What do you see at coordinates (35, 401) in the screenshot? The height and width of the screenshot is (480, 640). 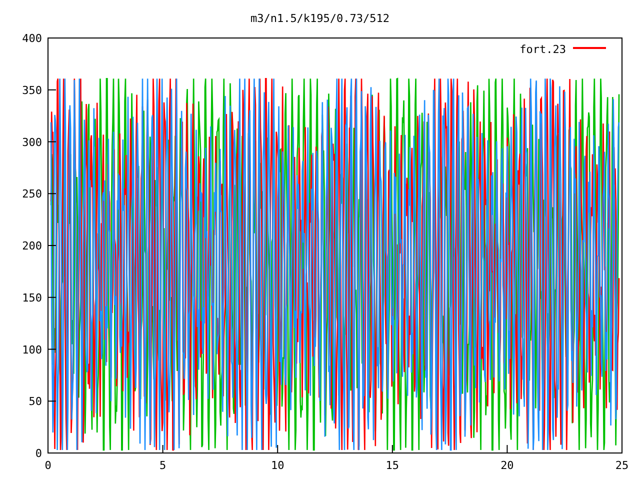 I see `tick-label: 50` at bounding box center [35, 401].